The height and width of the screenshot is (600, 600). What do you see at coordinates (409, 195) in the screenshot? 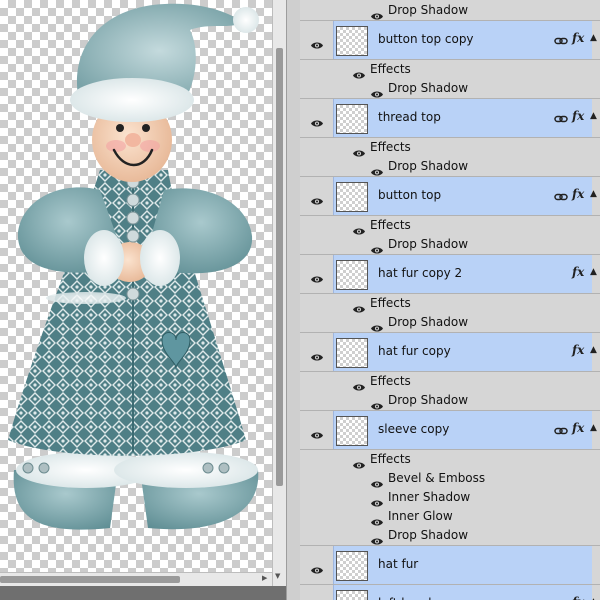
I see `layer-name: button top` at bounding box center [409, 195].